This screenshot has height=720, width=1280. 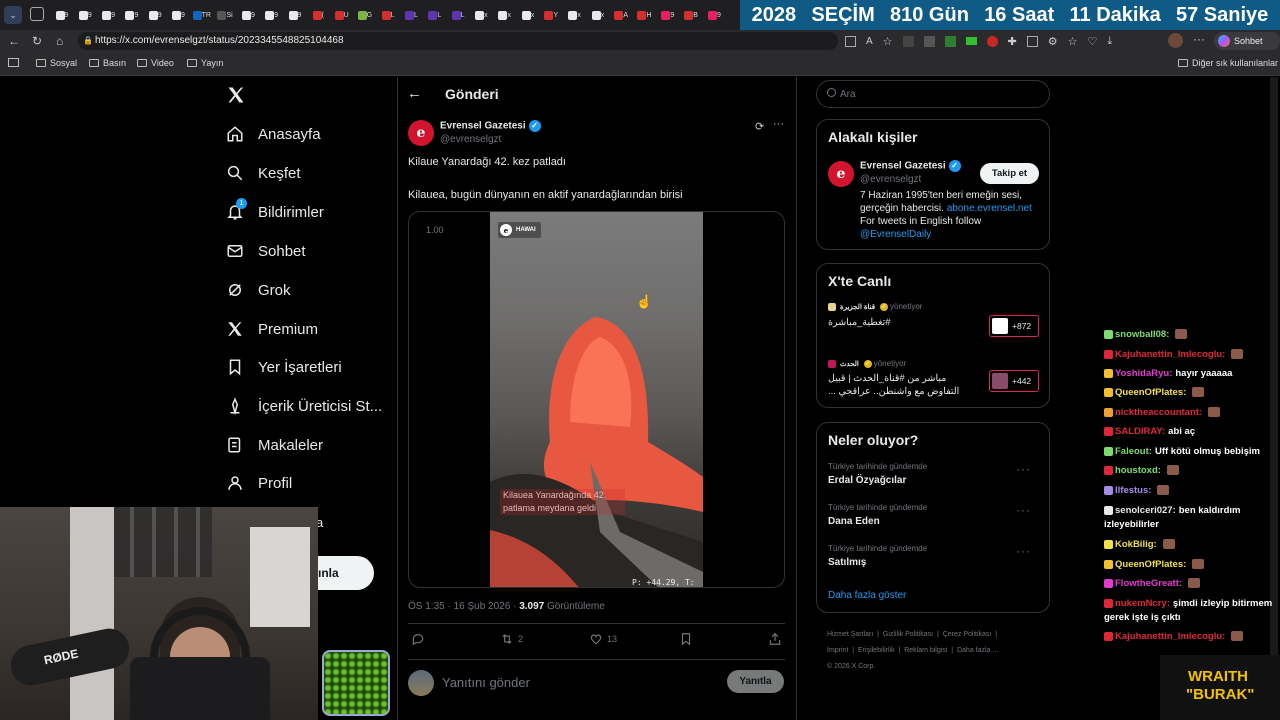 What do you see at coordinates (59, 41) in the screenshot?
I see `home-icon: ⌂` at bounding box center [59, 41].